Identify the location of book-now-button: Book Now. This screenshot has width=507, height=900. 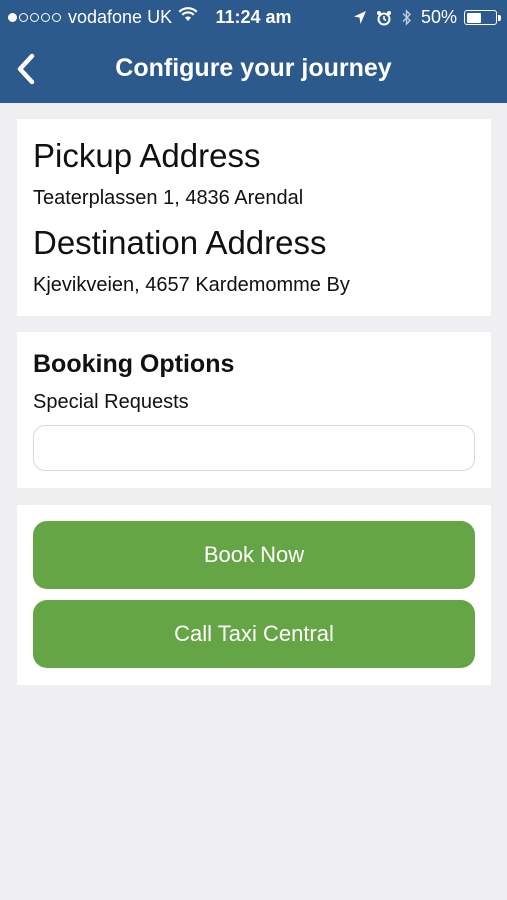
(254, 555).